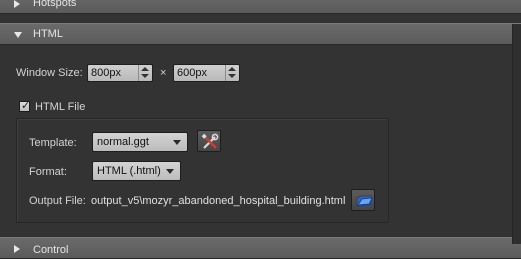 This screenshot has width=521, height=259. Describe the element at coordinates (60, 107) in the screenshot. I see `html-file-label: HTML File` at that location.